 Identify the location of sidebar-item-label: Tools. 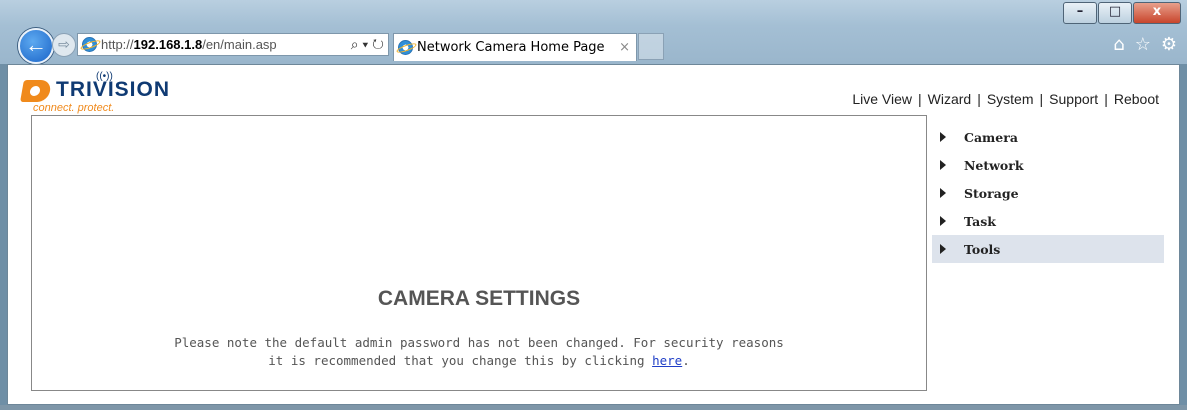
(982, 249).